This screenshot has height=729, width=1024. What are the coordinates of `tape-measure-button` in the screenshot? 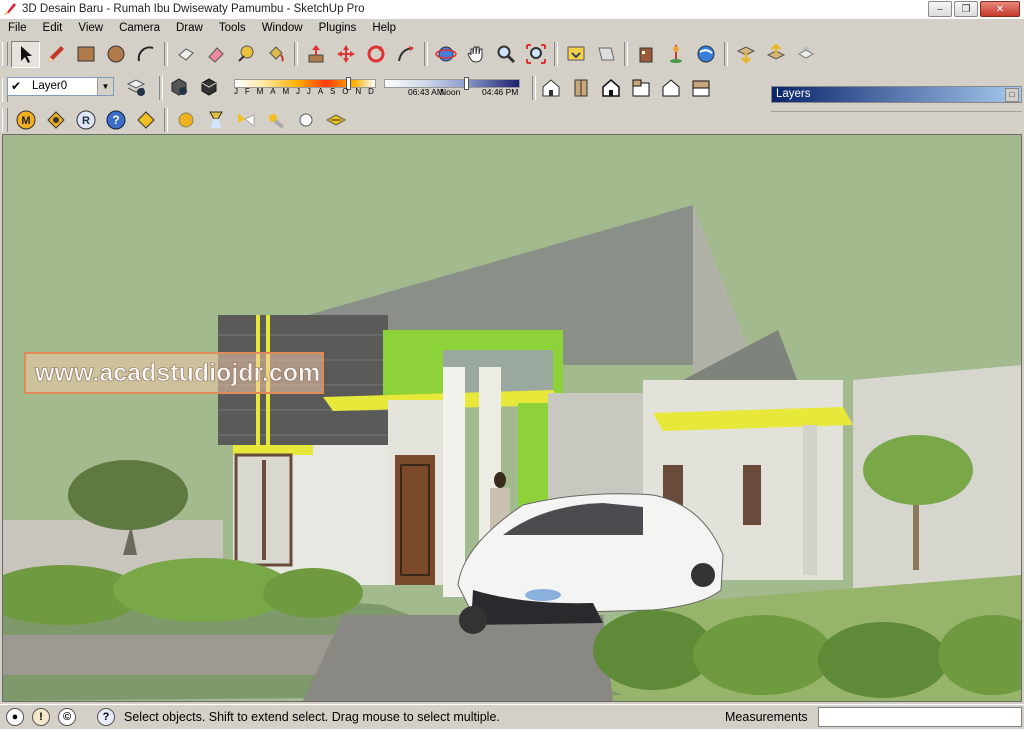 It's located at (245, 54).